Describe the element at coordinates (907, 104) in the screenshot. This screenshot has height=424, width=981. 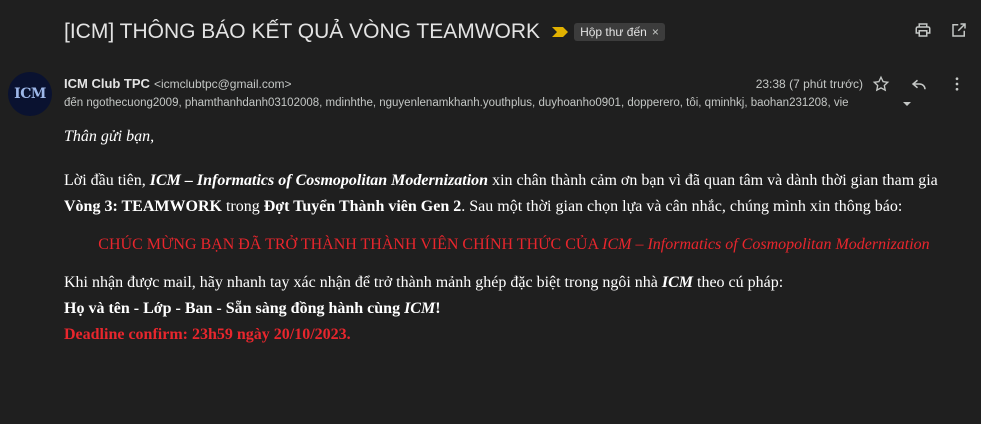
I see `chevron-down-icon` at that location.